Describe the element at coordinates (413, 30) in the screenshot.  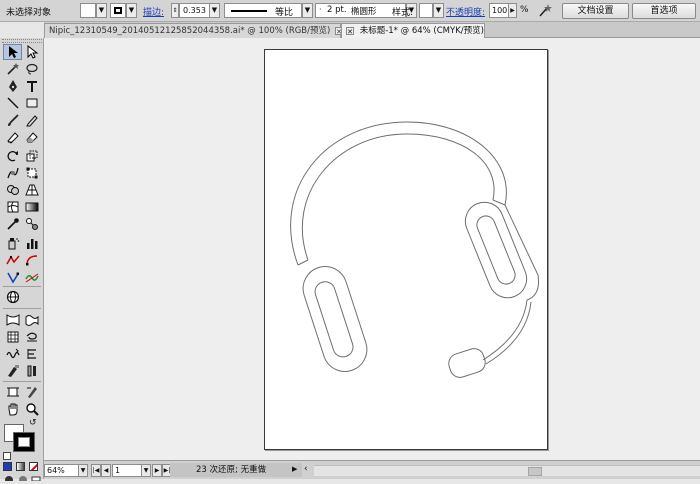
I see `tab-document-2: ✕ 未标题-1* @ 64% (CMYK/预览)` at that location.